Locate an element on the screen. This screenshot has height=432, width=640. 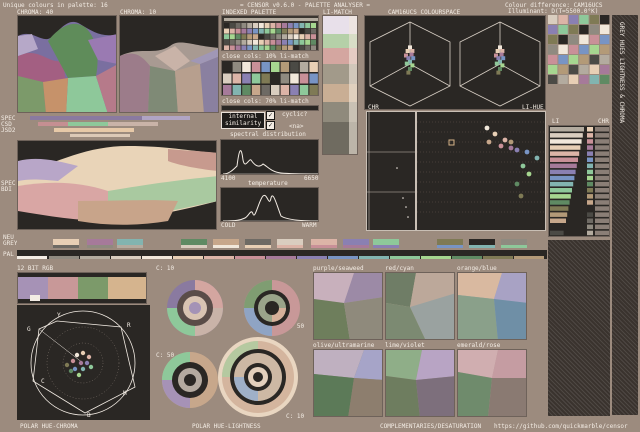
close-cols-70-label: close cols: 70% li-match is located at coordinates (265, 101).